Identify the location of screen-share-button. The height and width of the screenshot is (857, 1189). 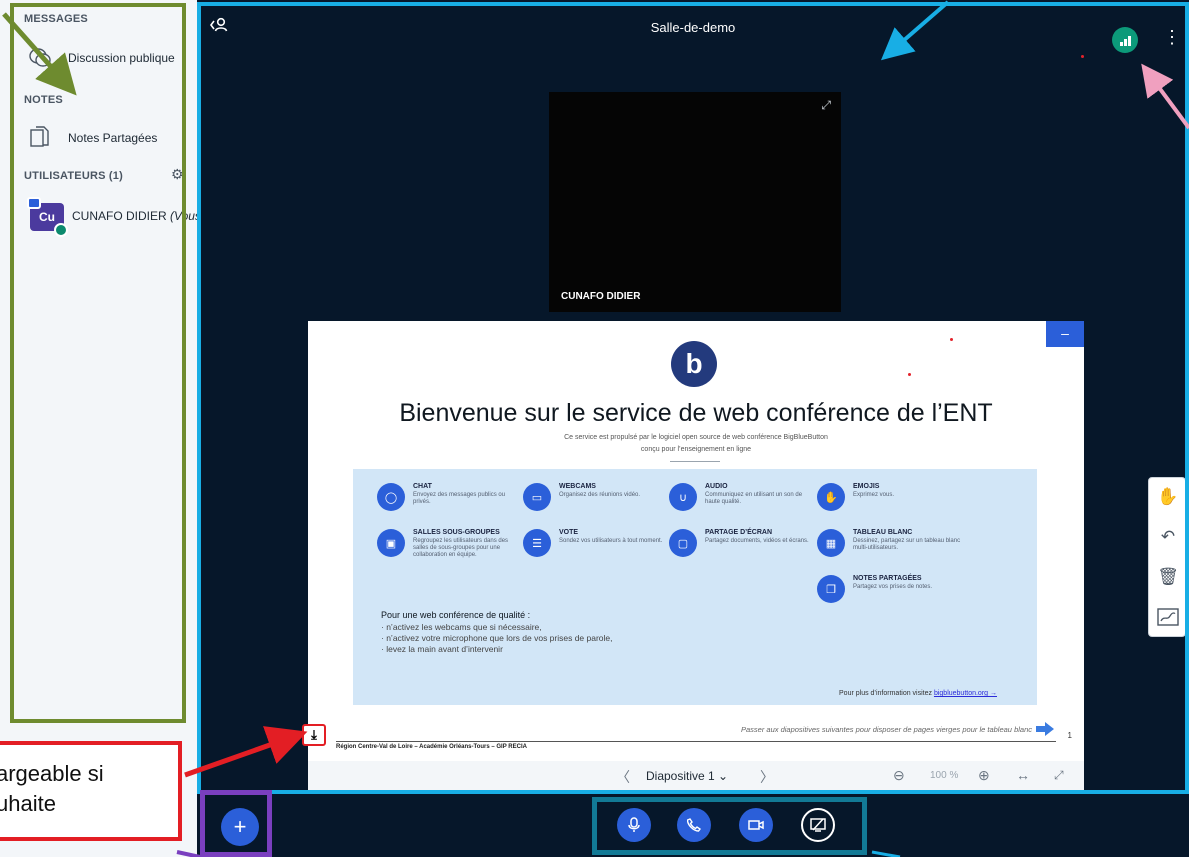
(818, 825).